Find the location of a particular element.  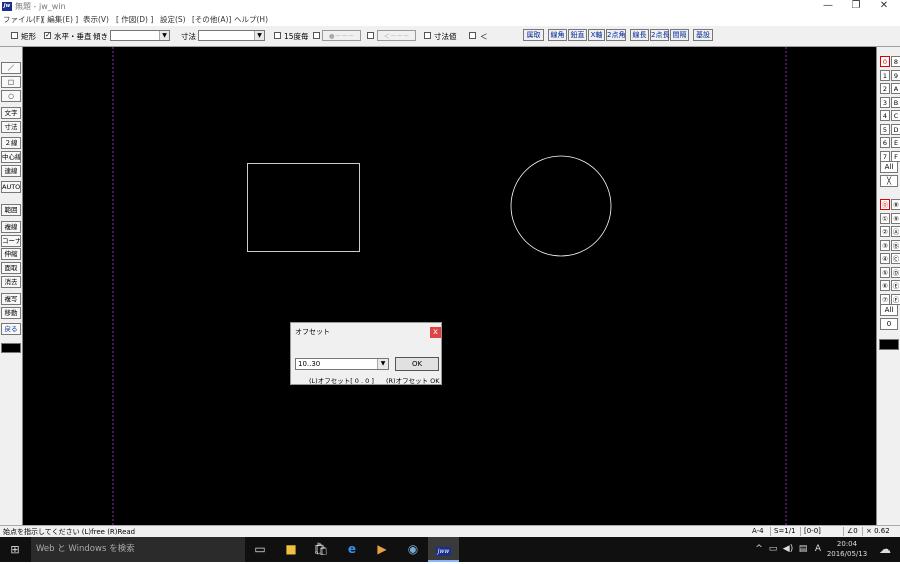

menu-other: [その他(A)] is located at coordinates (211, 19).